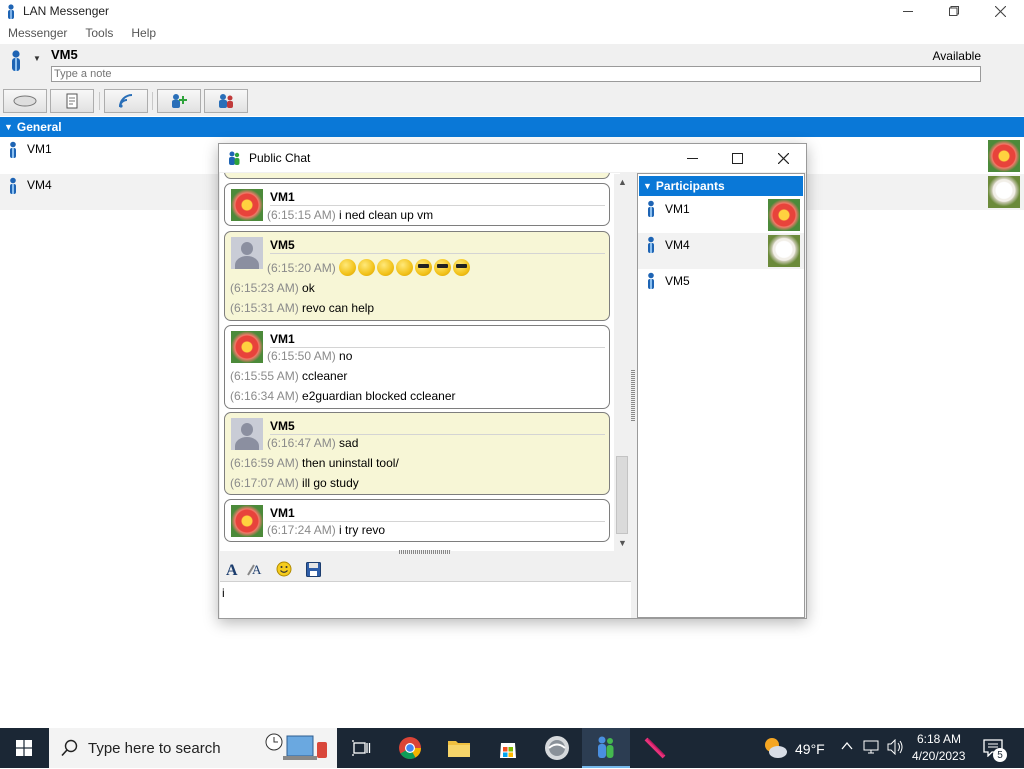  I want to click on network-icon, so click(871, 748).